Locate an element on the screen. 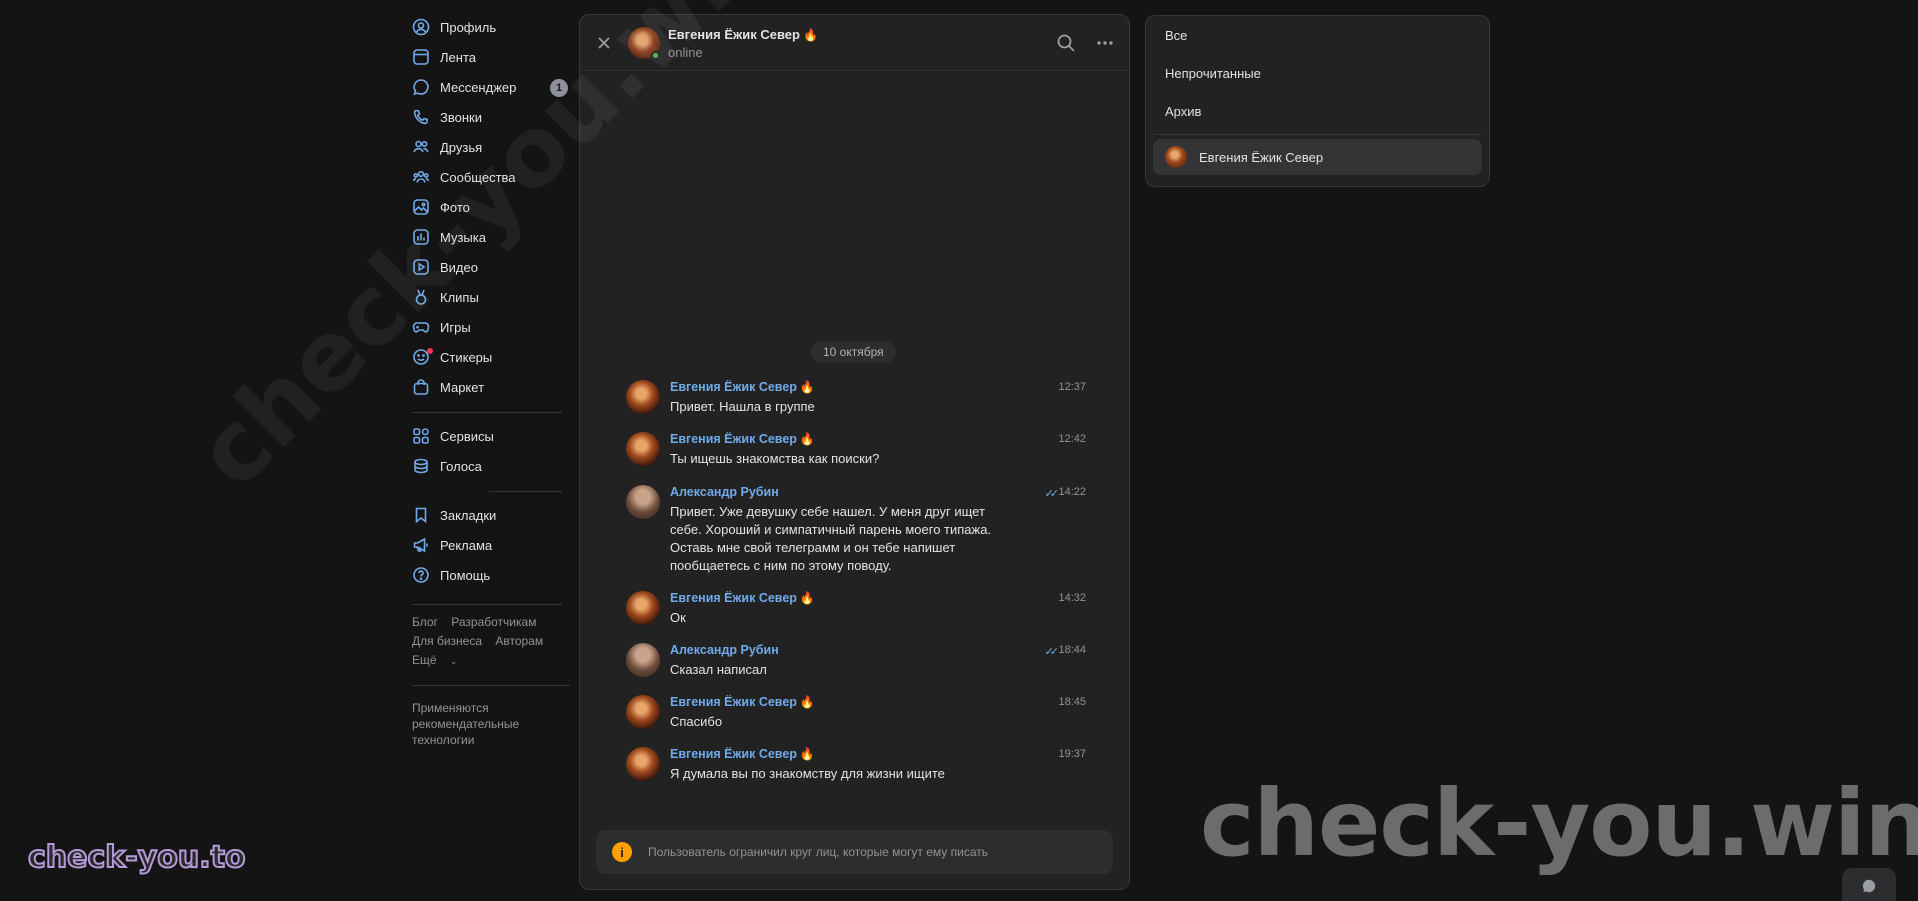 This screenshot has width=1918, height=901. chevron-down-icon: ⌄ is located at coordinates (453, 661).